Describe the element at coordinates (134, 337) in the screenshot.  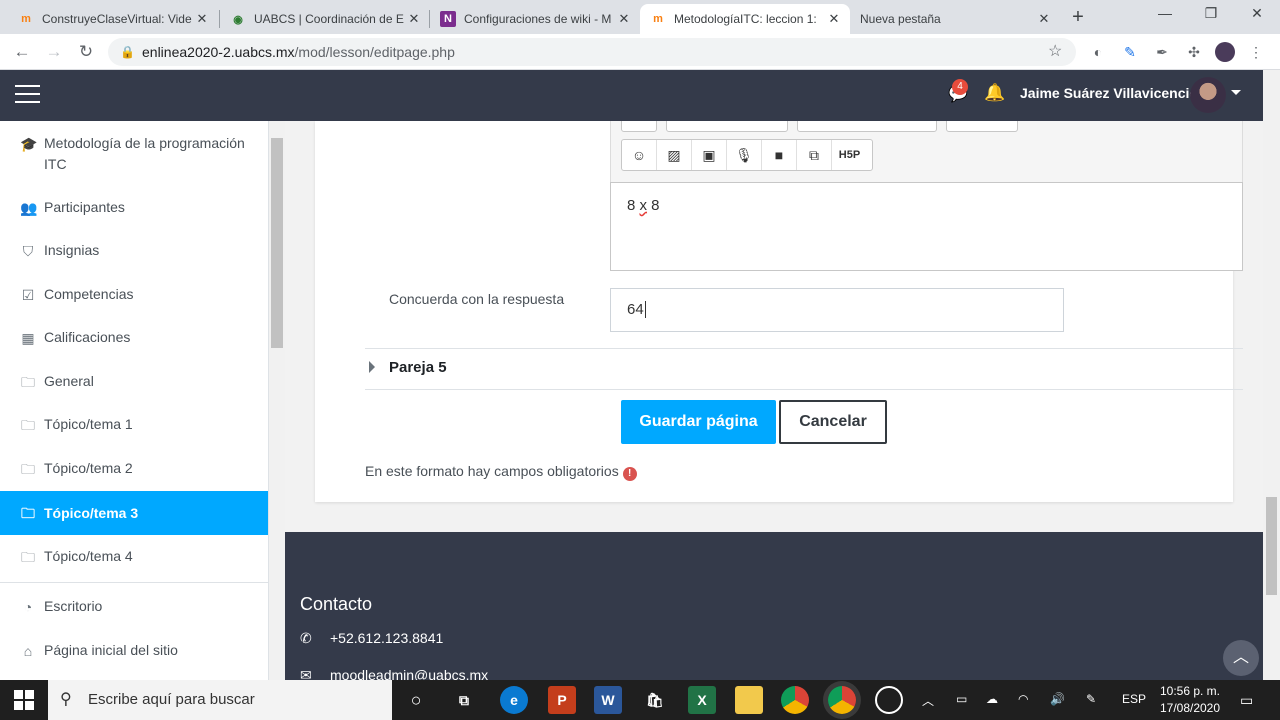
I see `sidebar-item-grades: ▦ Calificaciones` at that location.